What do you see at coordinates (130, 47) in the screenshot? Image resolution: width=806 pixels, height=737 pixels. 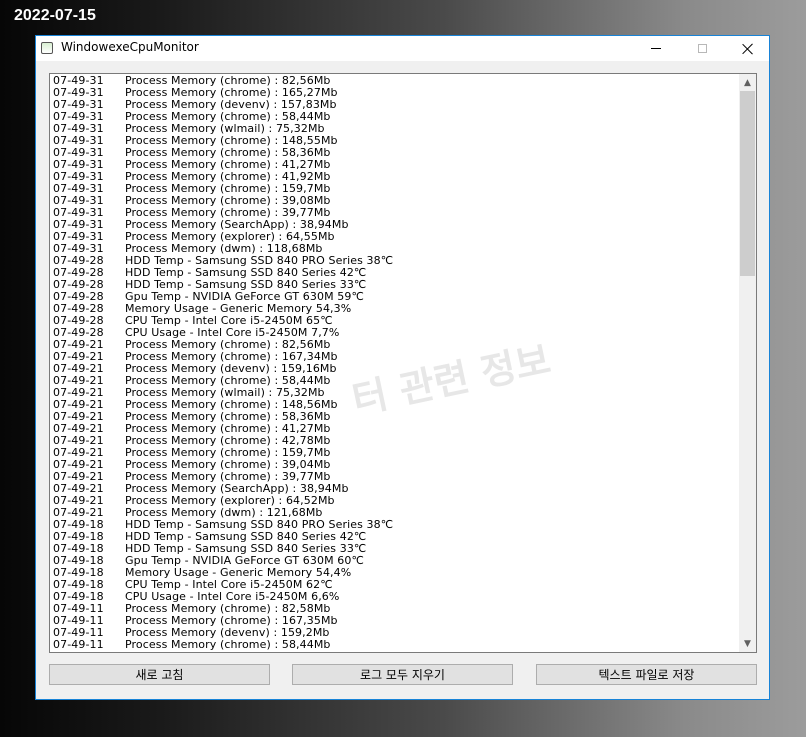 I see `window-title: WindowexeCpuMonitor` at bounding box center [130, 47].